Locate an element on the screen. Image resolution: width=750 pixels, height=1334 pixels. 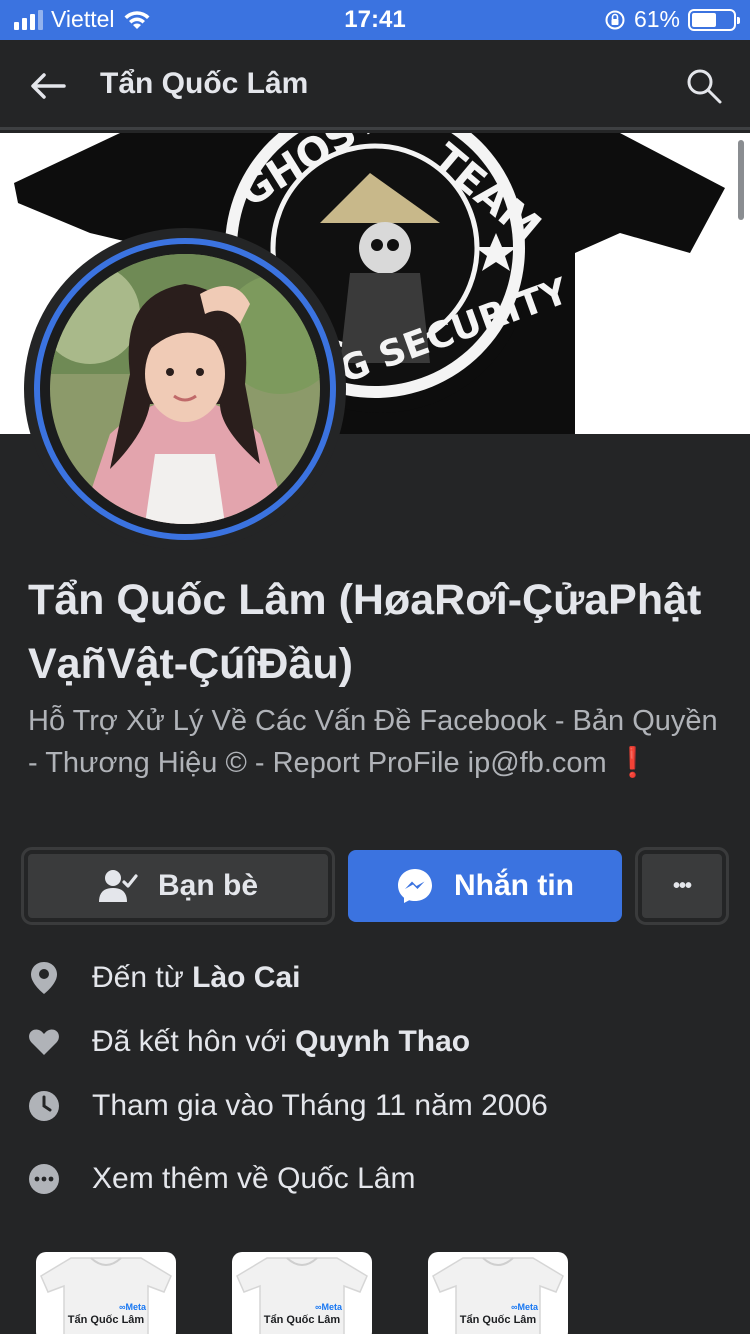
battery-percent: 61% is located at coordinates (656, 19).